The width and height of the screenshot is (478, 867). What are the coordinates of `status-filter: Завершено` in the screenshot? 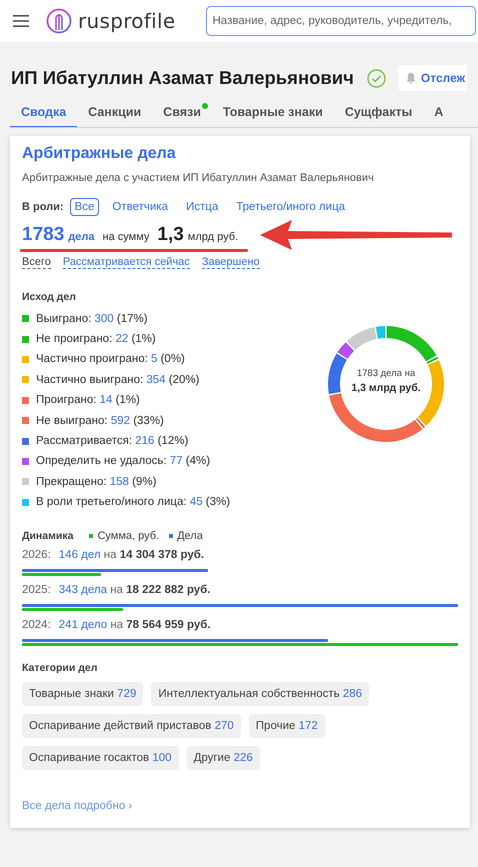 It's located at (231, 262).